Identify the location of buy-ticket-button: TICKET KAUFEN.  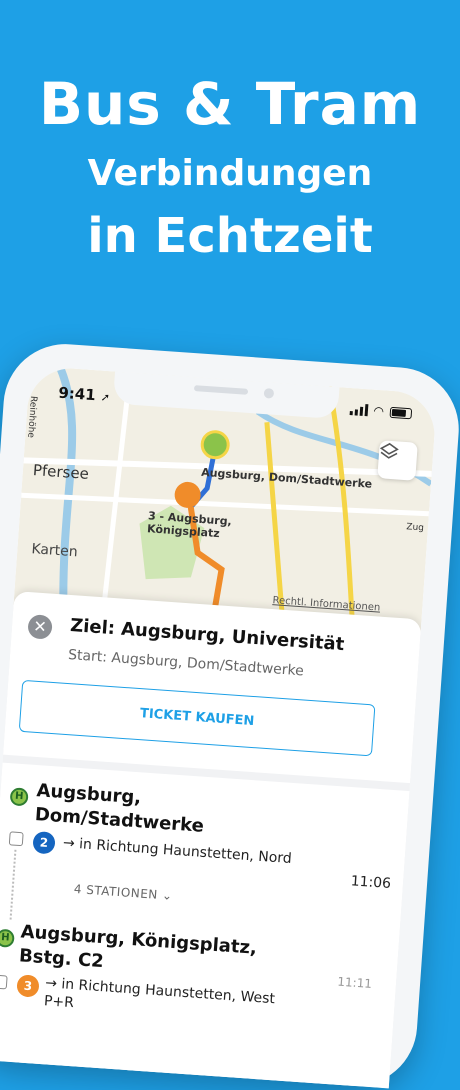
(197, 718).